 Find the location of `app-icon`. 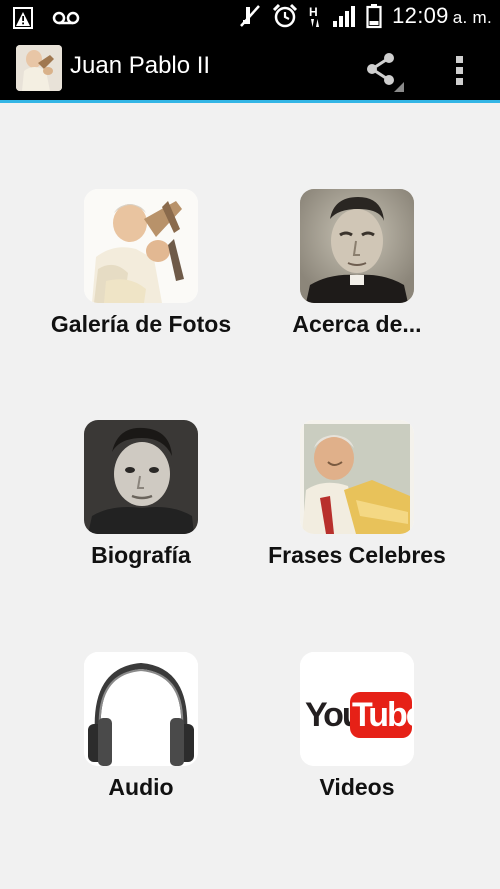

app-icon is located at coordinates (39, 68).